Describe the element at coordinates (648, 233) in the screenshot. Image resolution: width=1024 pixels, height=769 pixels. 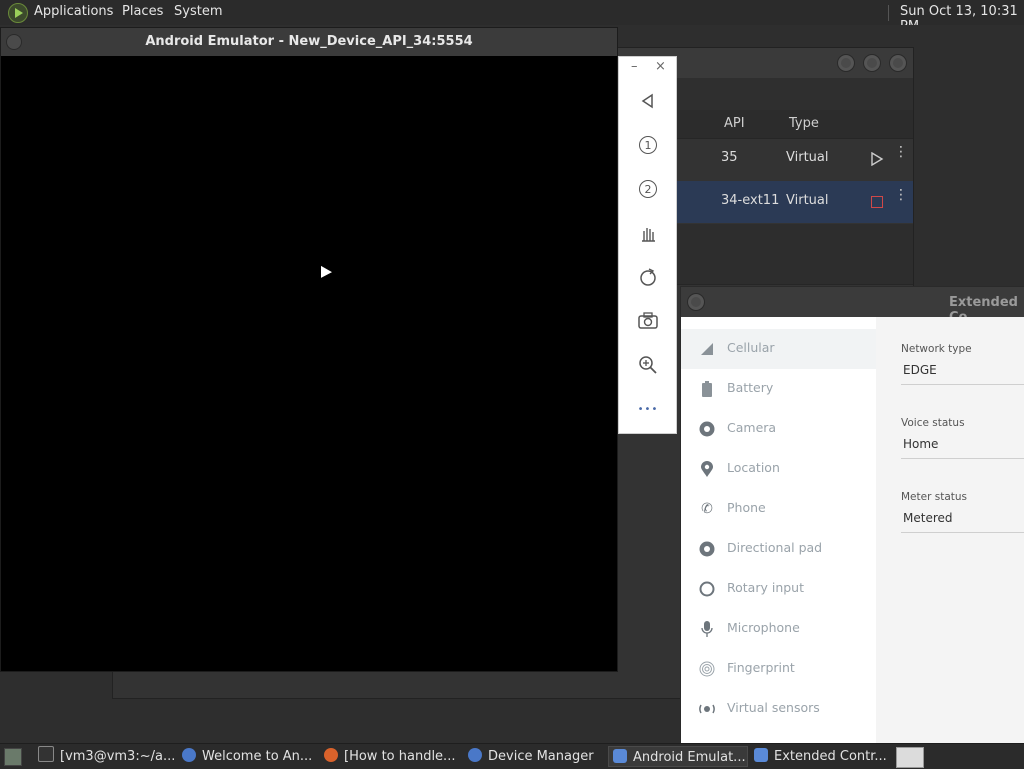
I see `touch-icon` at that location.